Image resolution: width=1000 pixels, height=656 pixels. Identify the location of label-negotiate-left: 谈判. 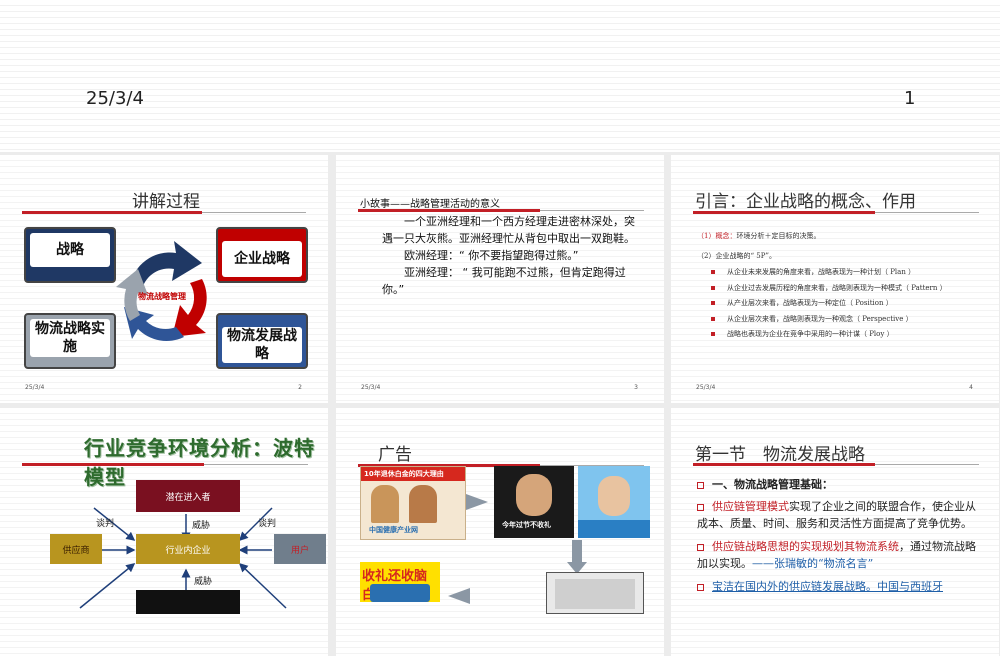
(105, 524).